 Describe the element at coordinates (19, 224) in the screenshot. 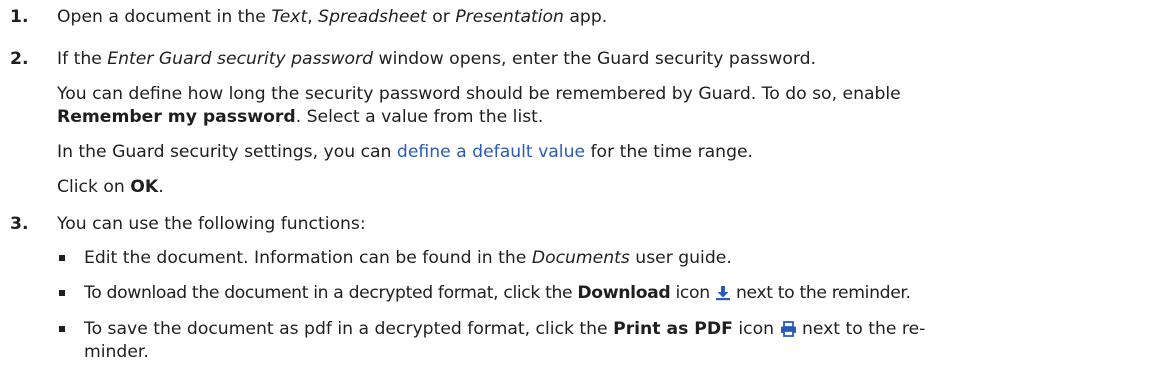

I see `step-number: 3.` at that location.